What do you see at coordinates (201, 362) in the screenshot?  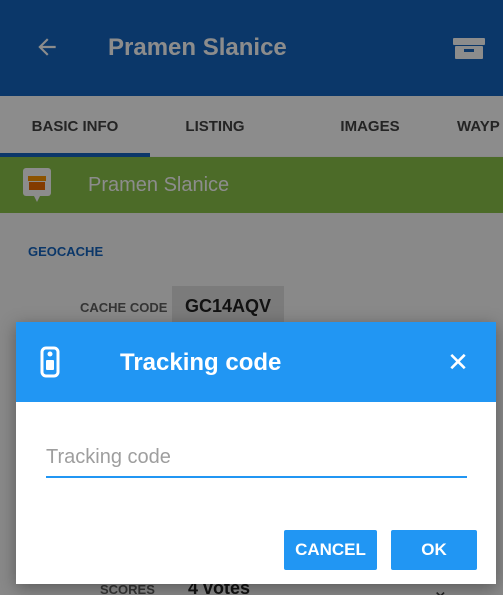 I see `dialog-title: Tracking code` at bounding box center [201, 362].